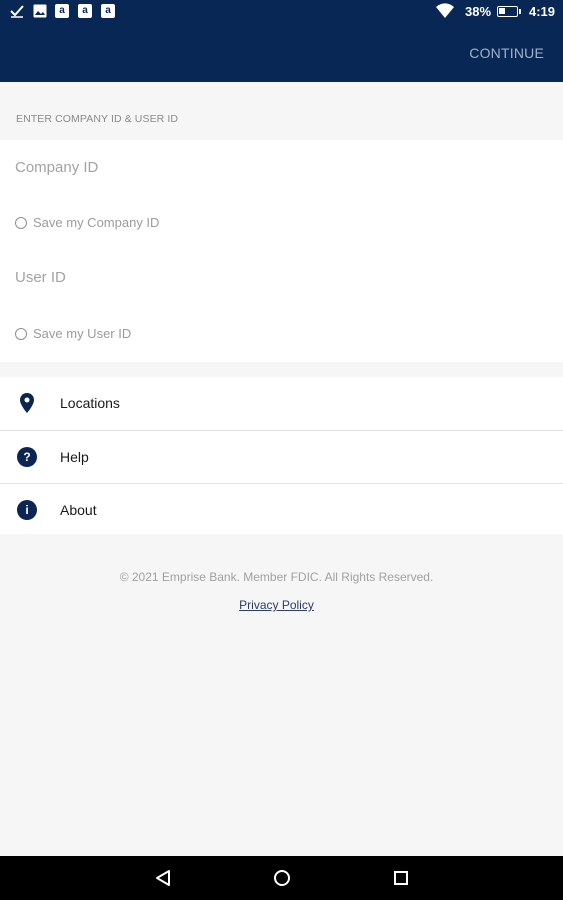 This screenshot has width=563, height=900. What do you see at coordinates (78, 509) in the screenshot?
I see `menu-item-label: About` at bounding box center [78, 509].